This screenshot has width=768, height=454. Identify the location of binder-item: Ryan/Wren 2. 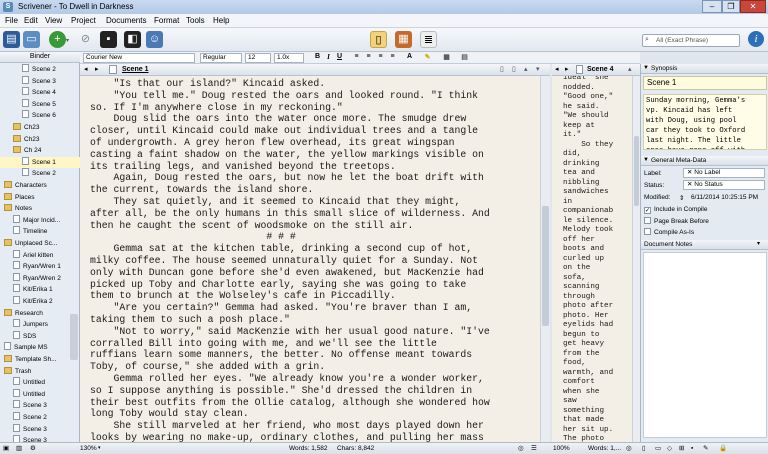
(40, 278).